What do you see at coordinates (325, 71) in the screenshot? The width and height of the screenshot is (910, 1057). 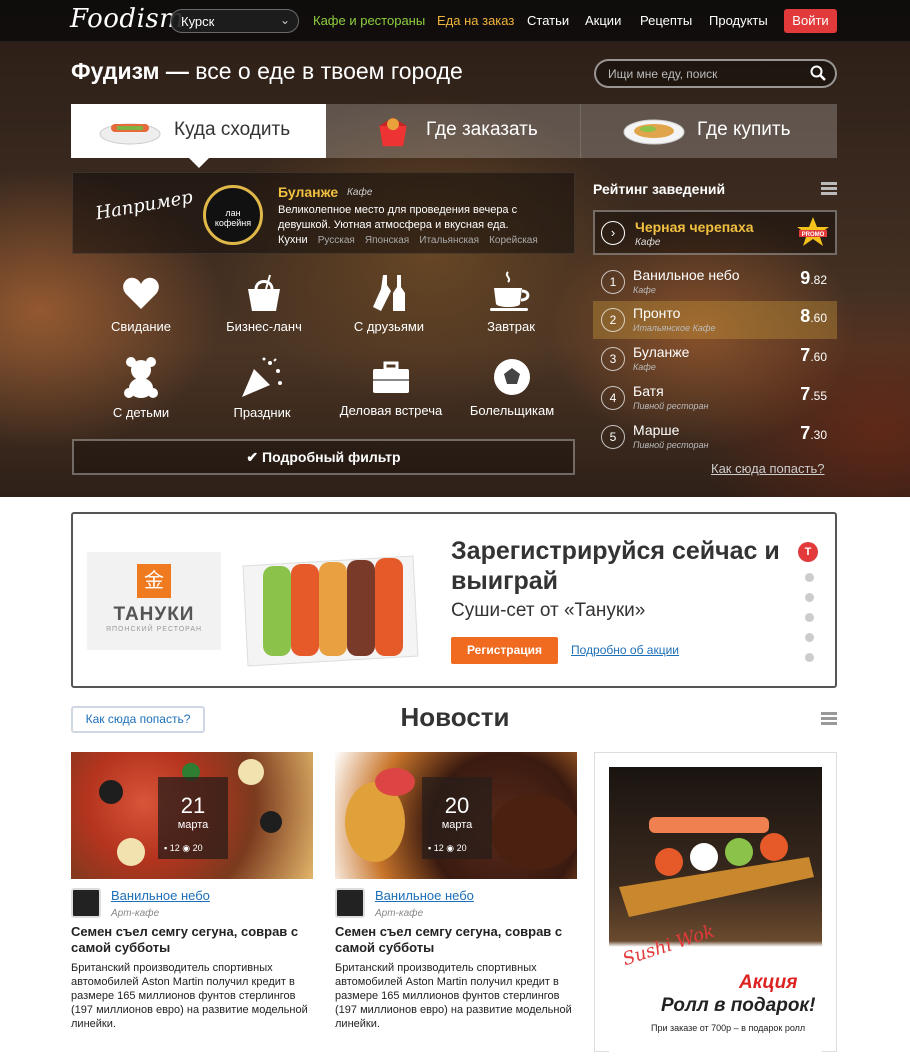 I see `title-rest: все о еде в твоем городе` at bounding box center [325, 71].